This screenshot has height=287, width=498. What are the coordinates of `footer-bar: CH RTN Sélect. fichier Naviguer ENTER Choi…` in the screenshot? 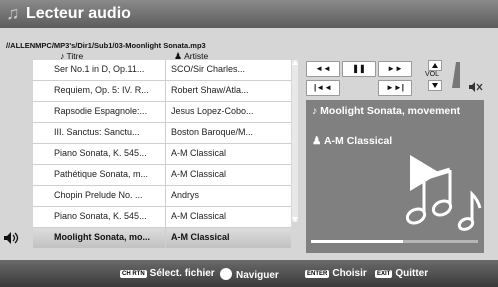 It's located at (249, 273).